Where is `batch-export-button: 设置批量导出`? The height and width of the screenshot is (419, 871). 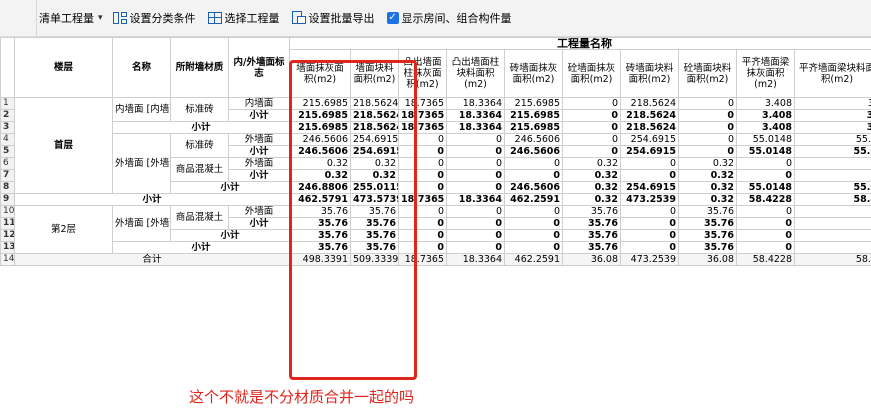
batch-export-button: 设置批量导出 is located at coordinates (333, 18).